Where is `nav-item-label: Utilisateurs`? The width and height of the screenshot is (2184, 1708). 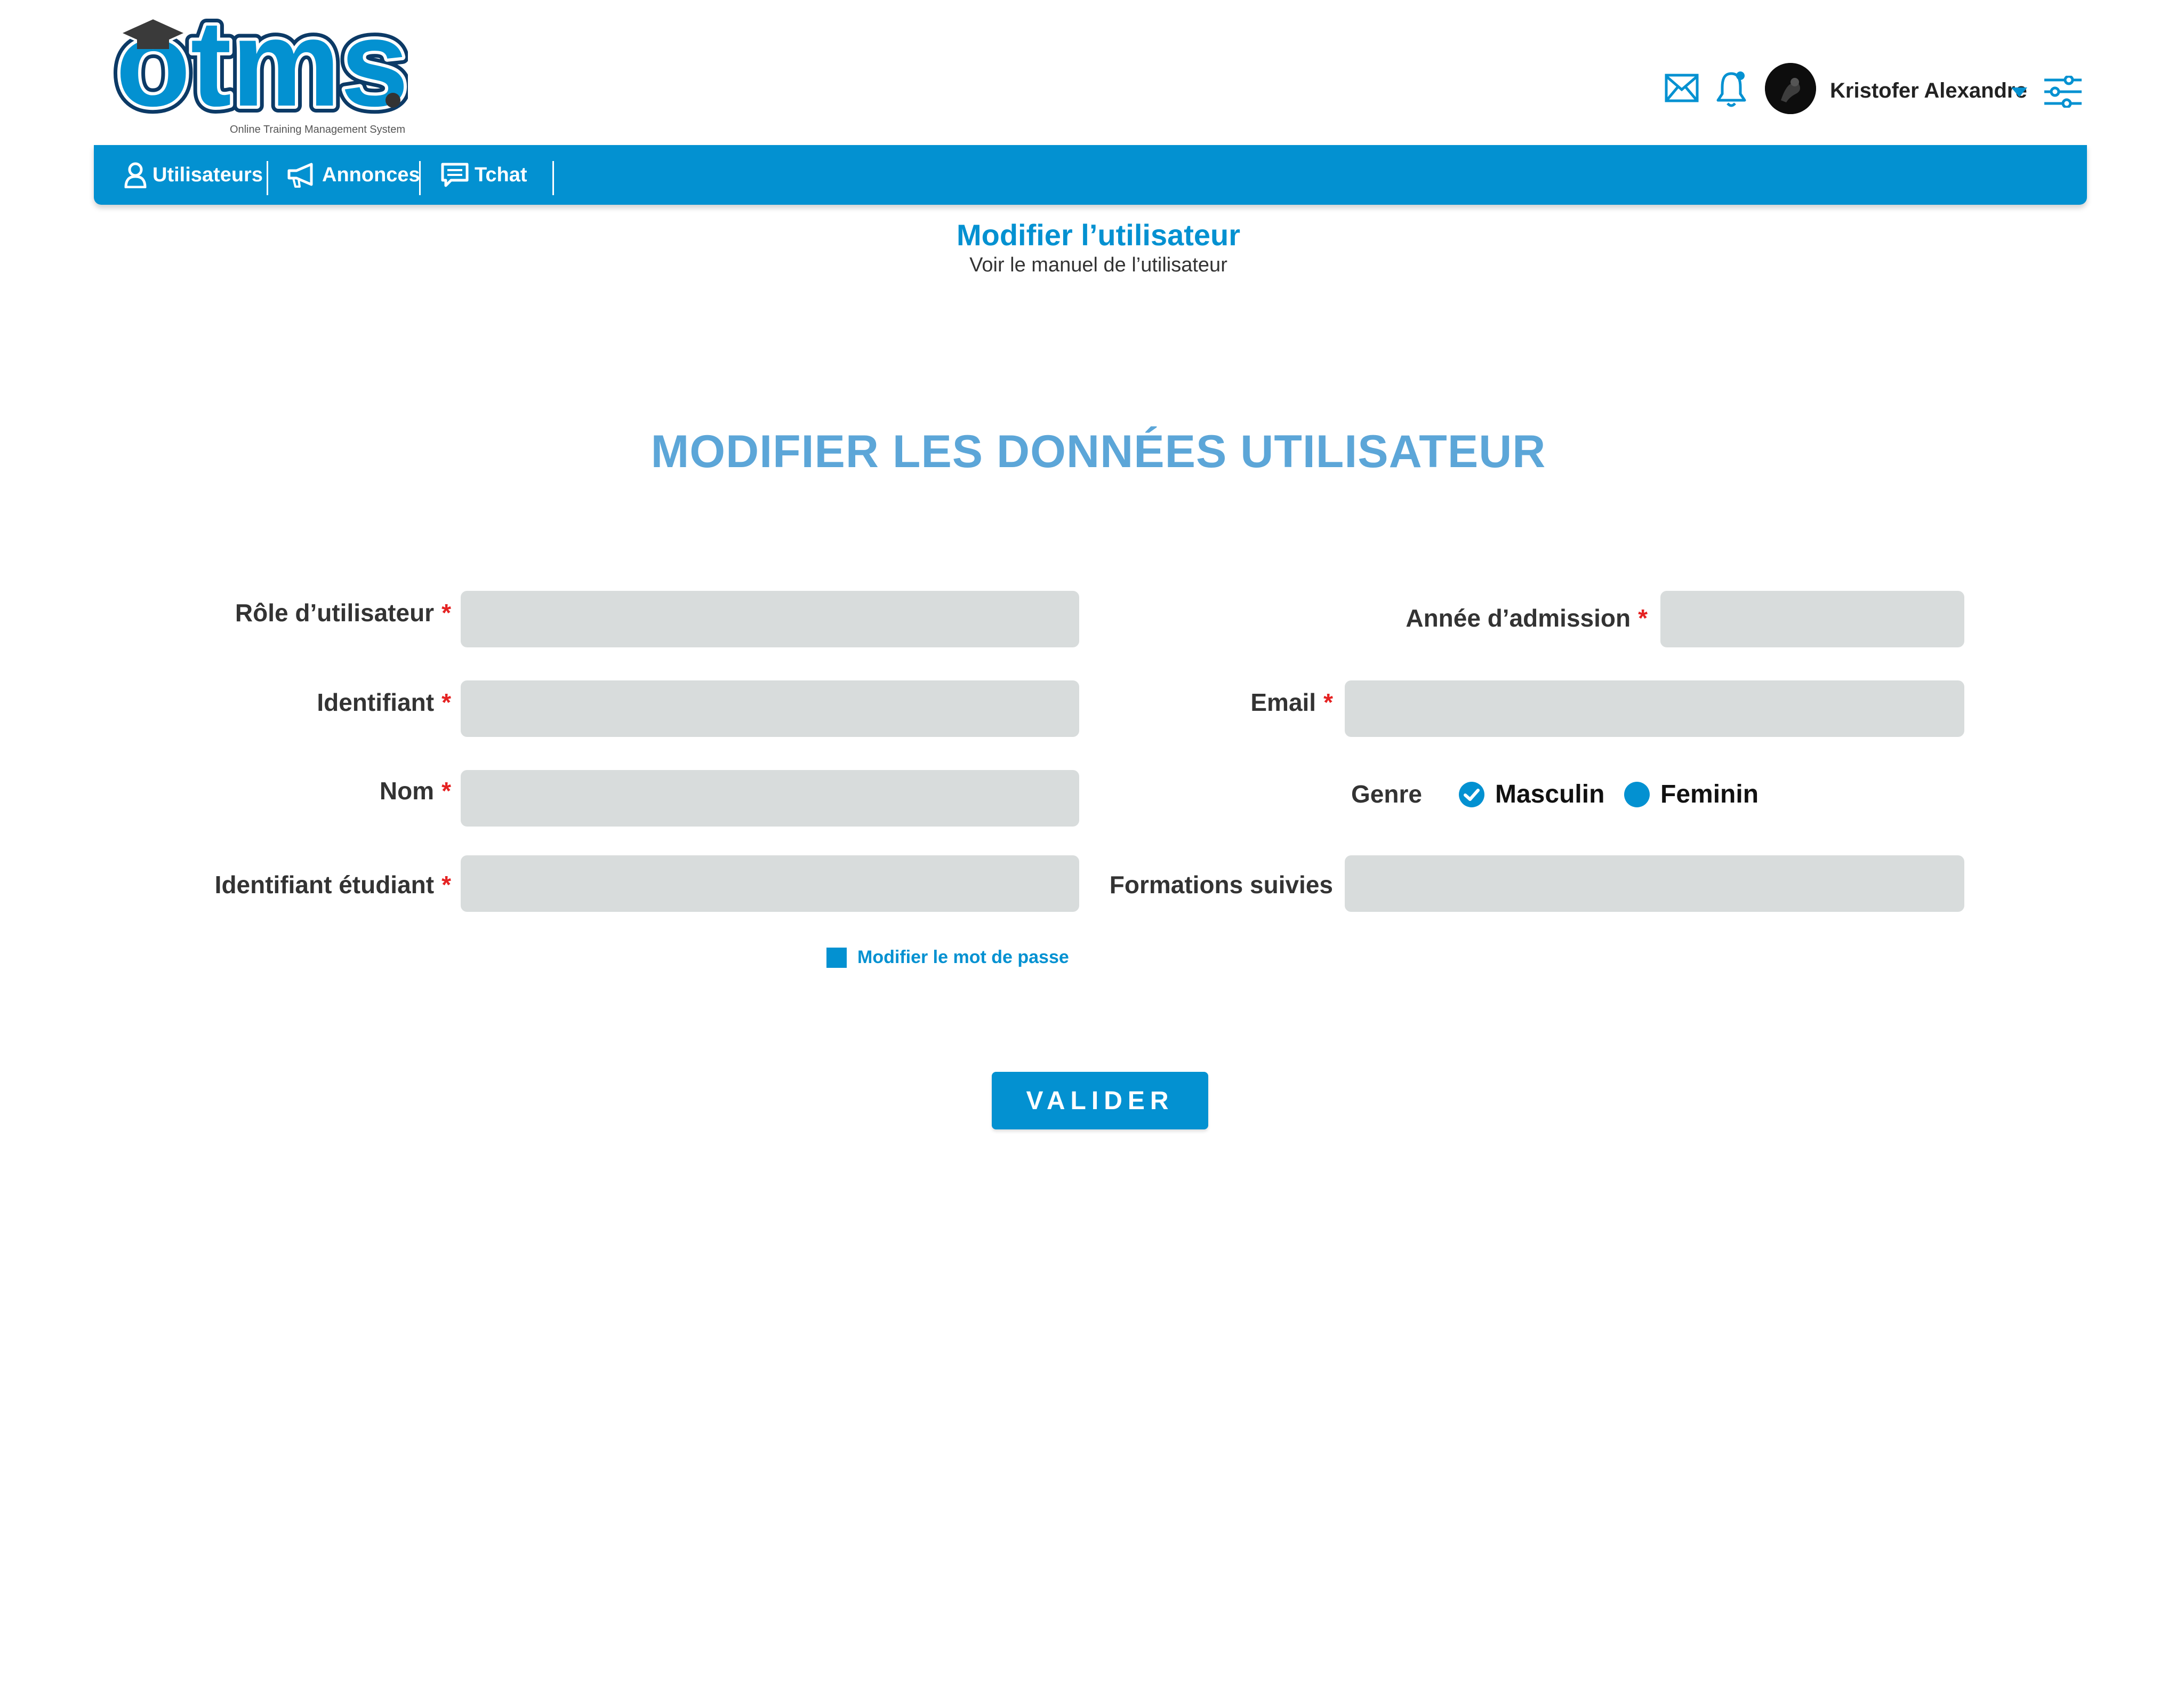
nav-item-label: Utilisateurs is located at coordinates (207, 174).